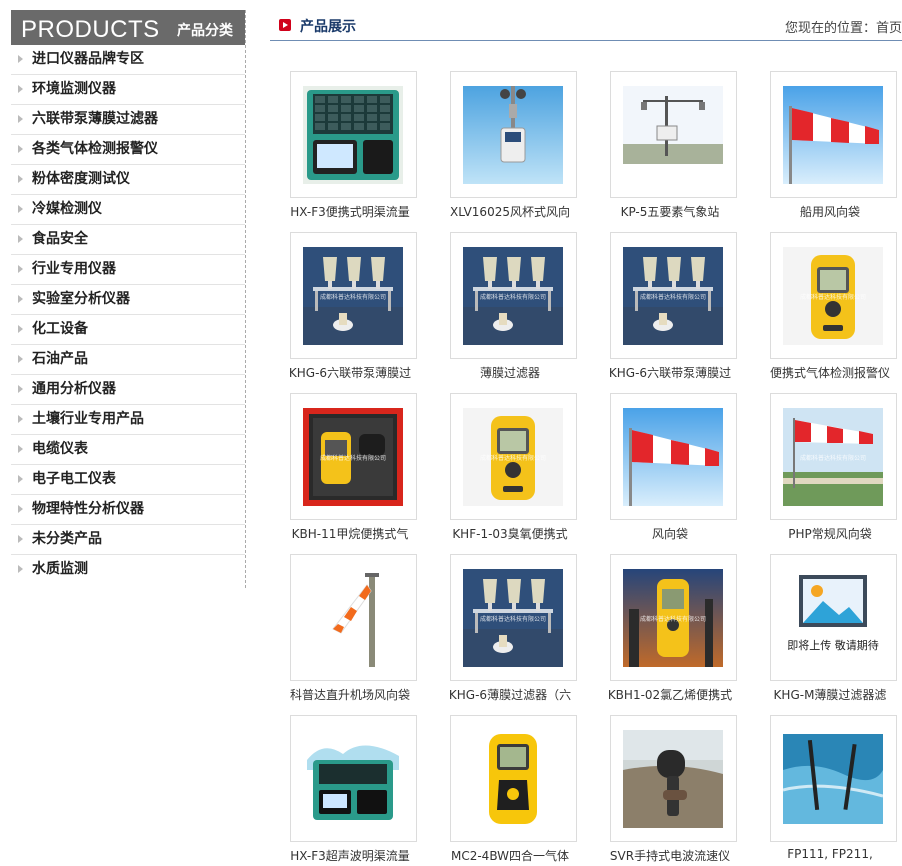  I want to click on product-card: KP-5五要素气象站, so click(670, 146).